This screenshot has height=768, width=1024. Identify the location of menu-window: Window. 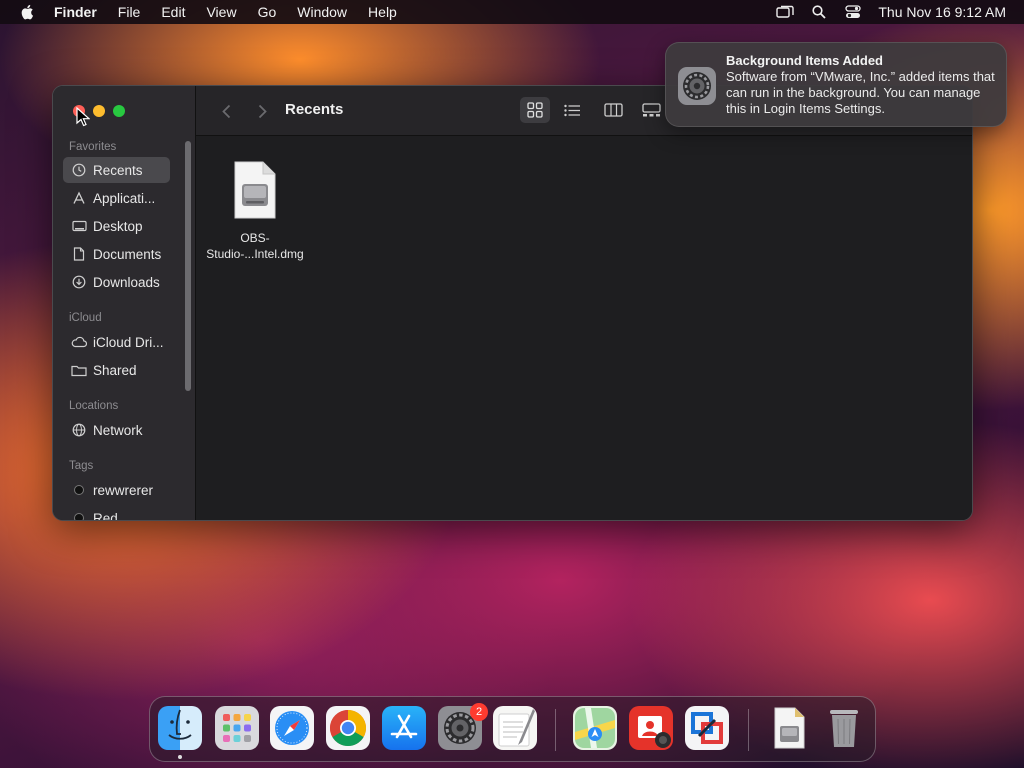
(322, 12).